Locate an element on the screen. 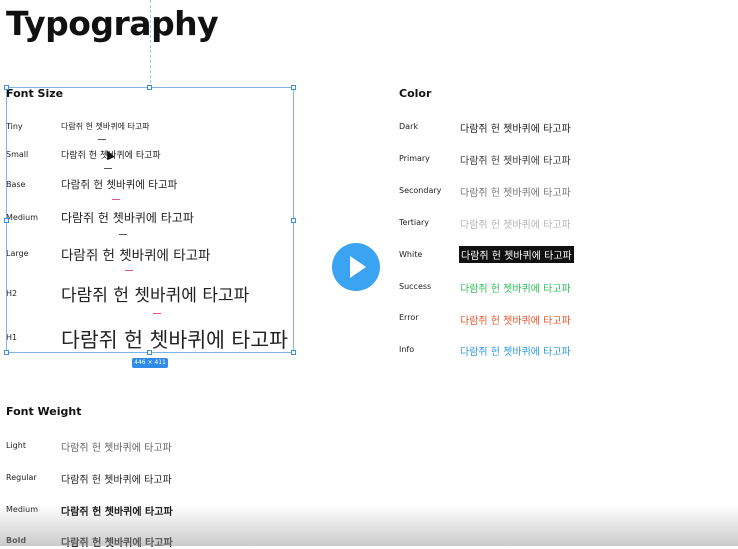  font-weight-label-bold: Bold is located at coordinates (16, 540).